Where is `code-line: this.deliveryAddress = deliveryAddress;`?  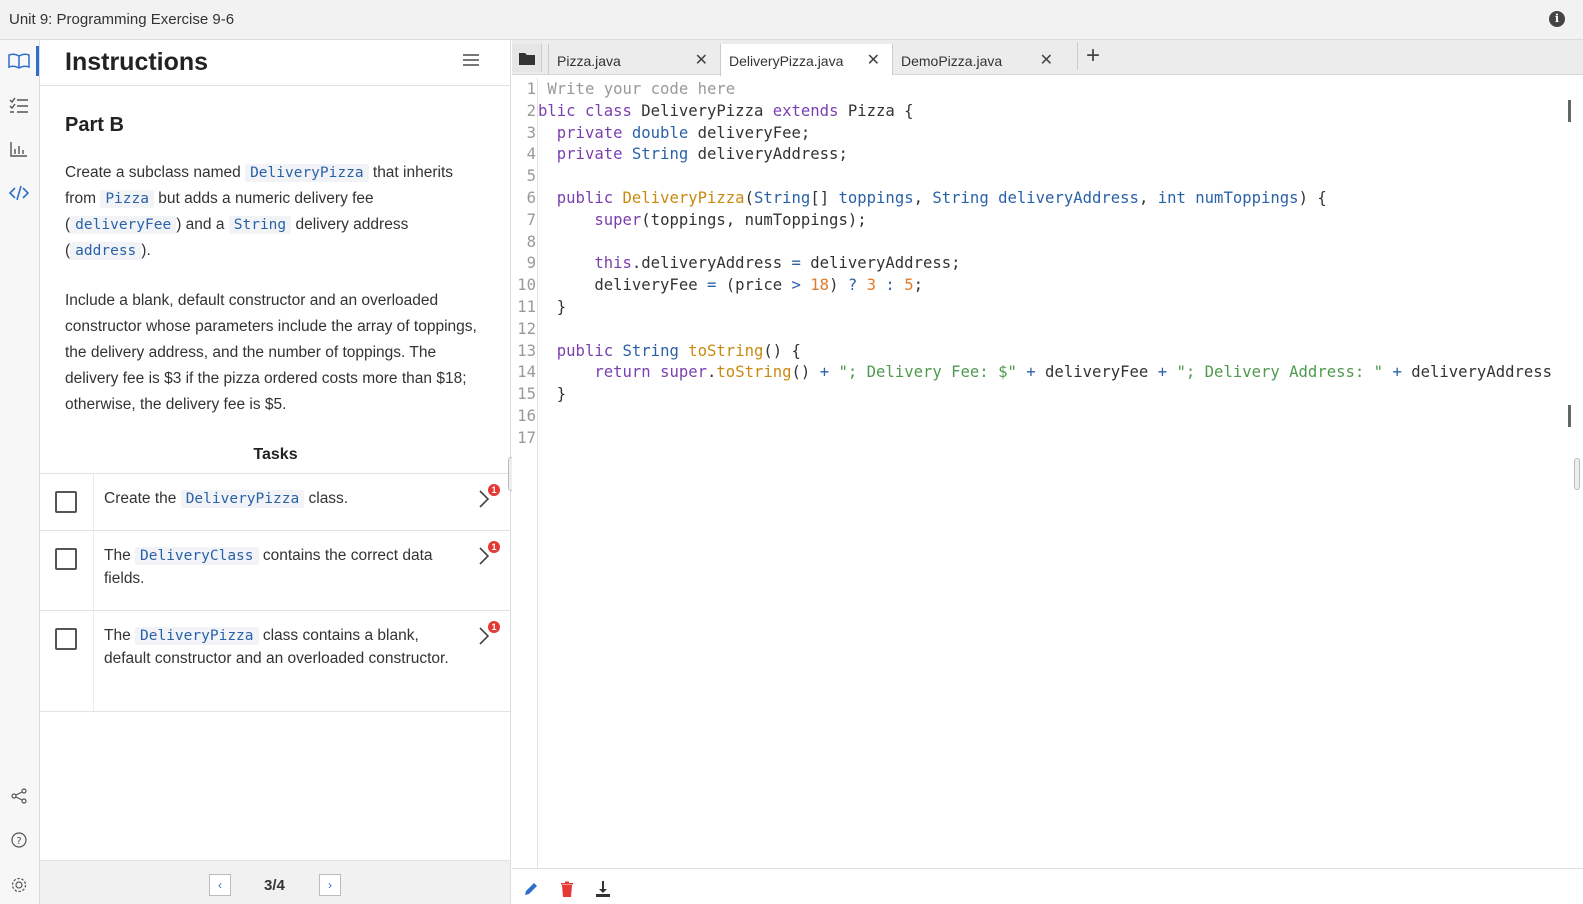 code-line: this.deliveryAddress = deliveryAddress; is located at coordinates (777, 263).